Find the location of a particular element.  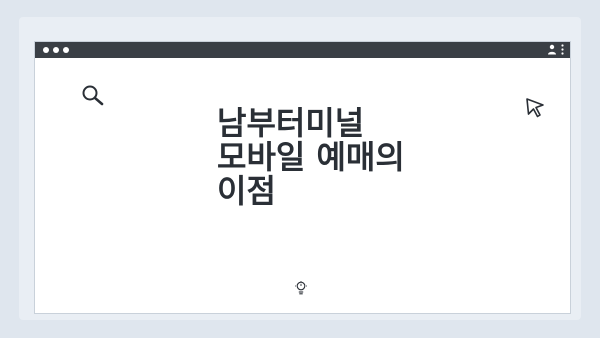

title-line-1: 남부터미널 is located at coordinates (291, 123).